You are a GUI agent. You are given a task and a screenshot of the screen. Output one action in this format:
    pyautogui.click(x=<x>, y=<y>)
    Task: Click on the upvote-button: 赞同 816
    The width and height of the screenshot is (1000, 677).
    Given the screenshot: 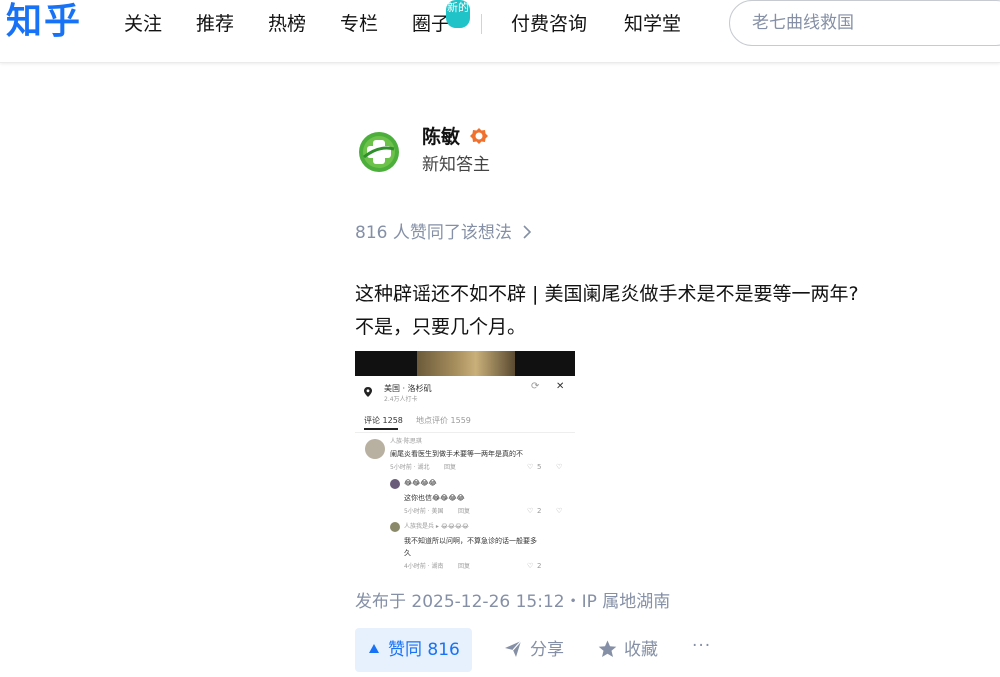 What is the action you would take?
    pyautogui.click(x=413, y=650)
    